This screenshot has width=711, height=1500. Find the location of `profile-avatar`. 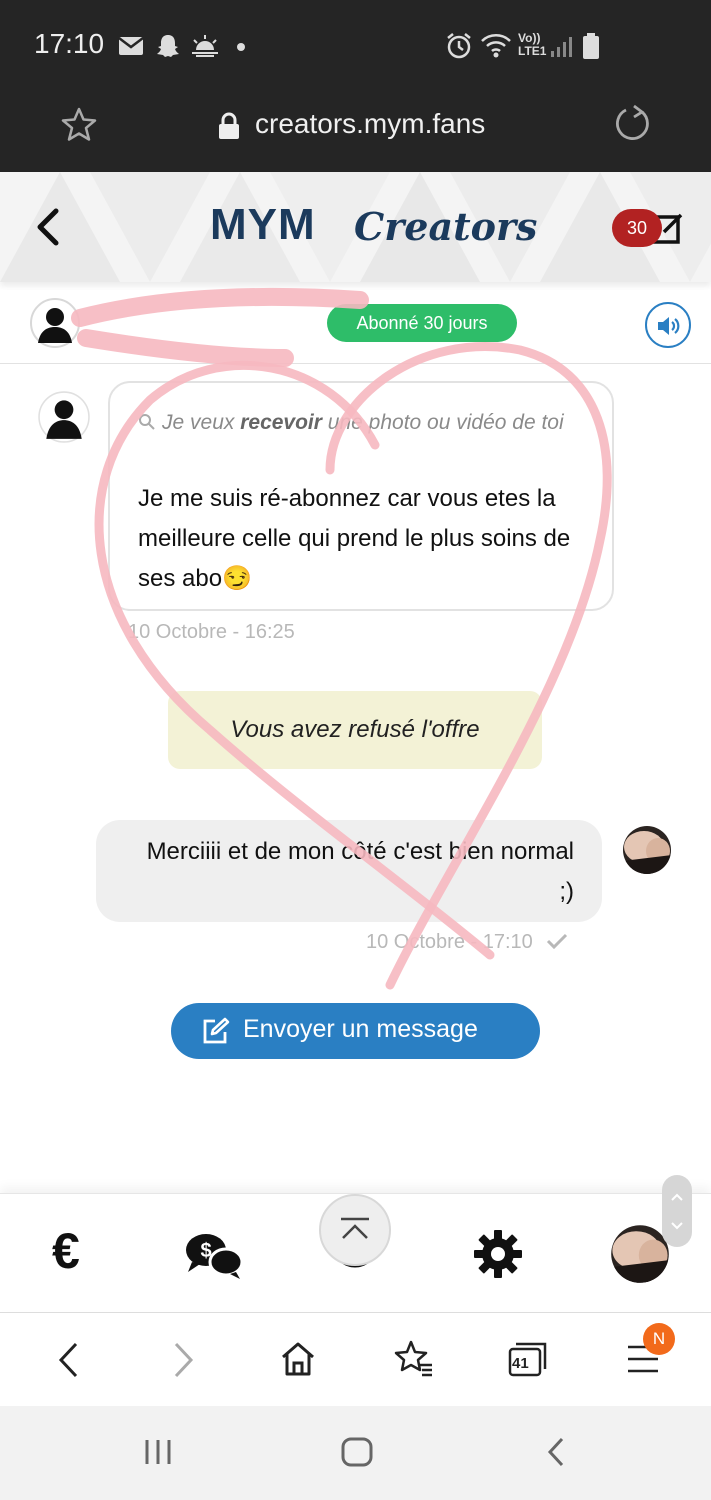

profile-avatar is located at coordinates (640, 1254).